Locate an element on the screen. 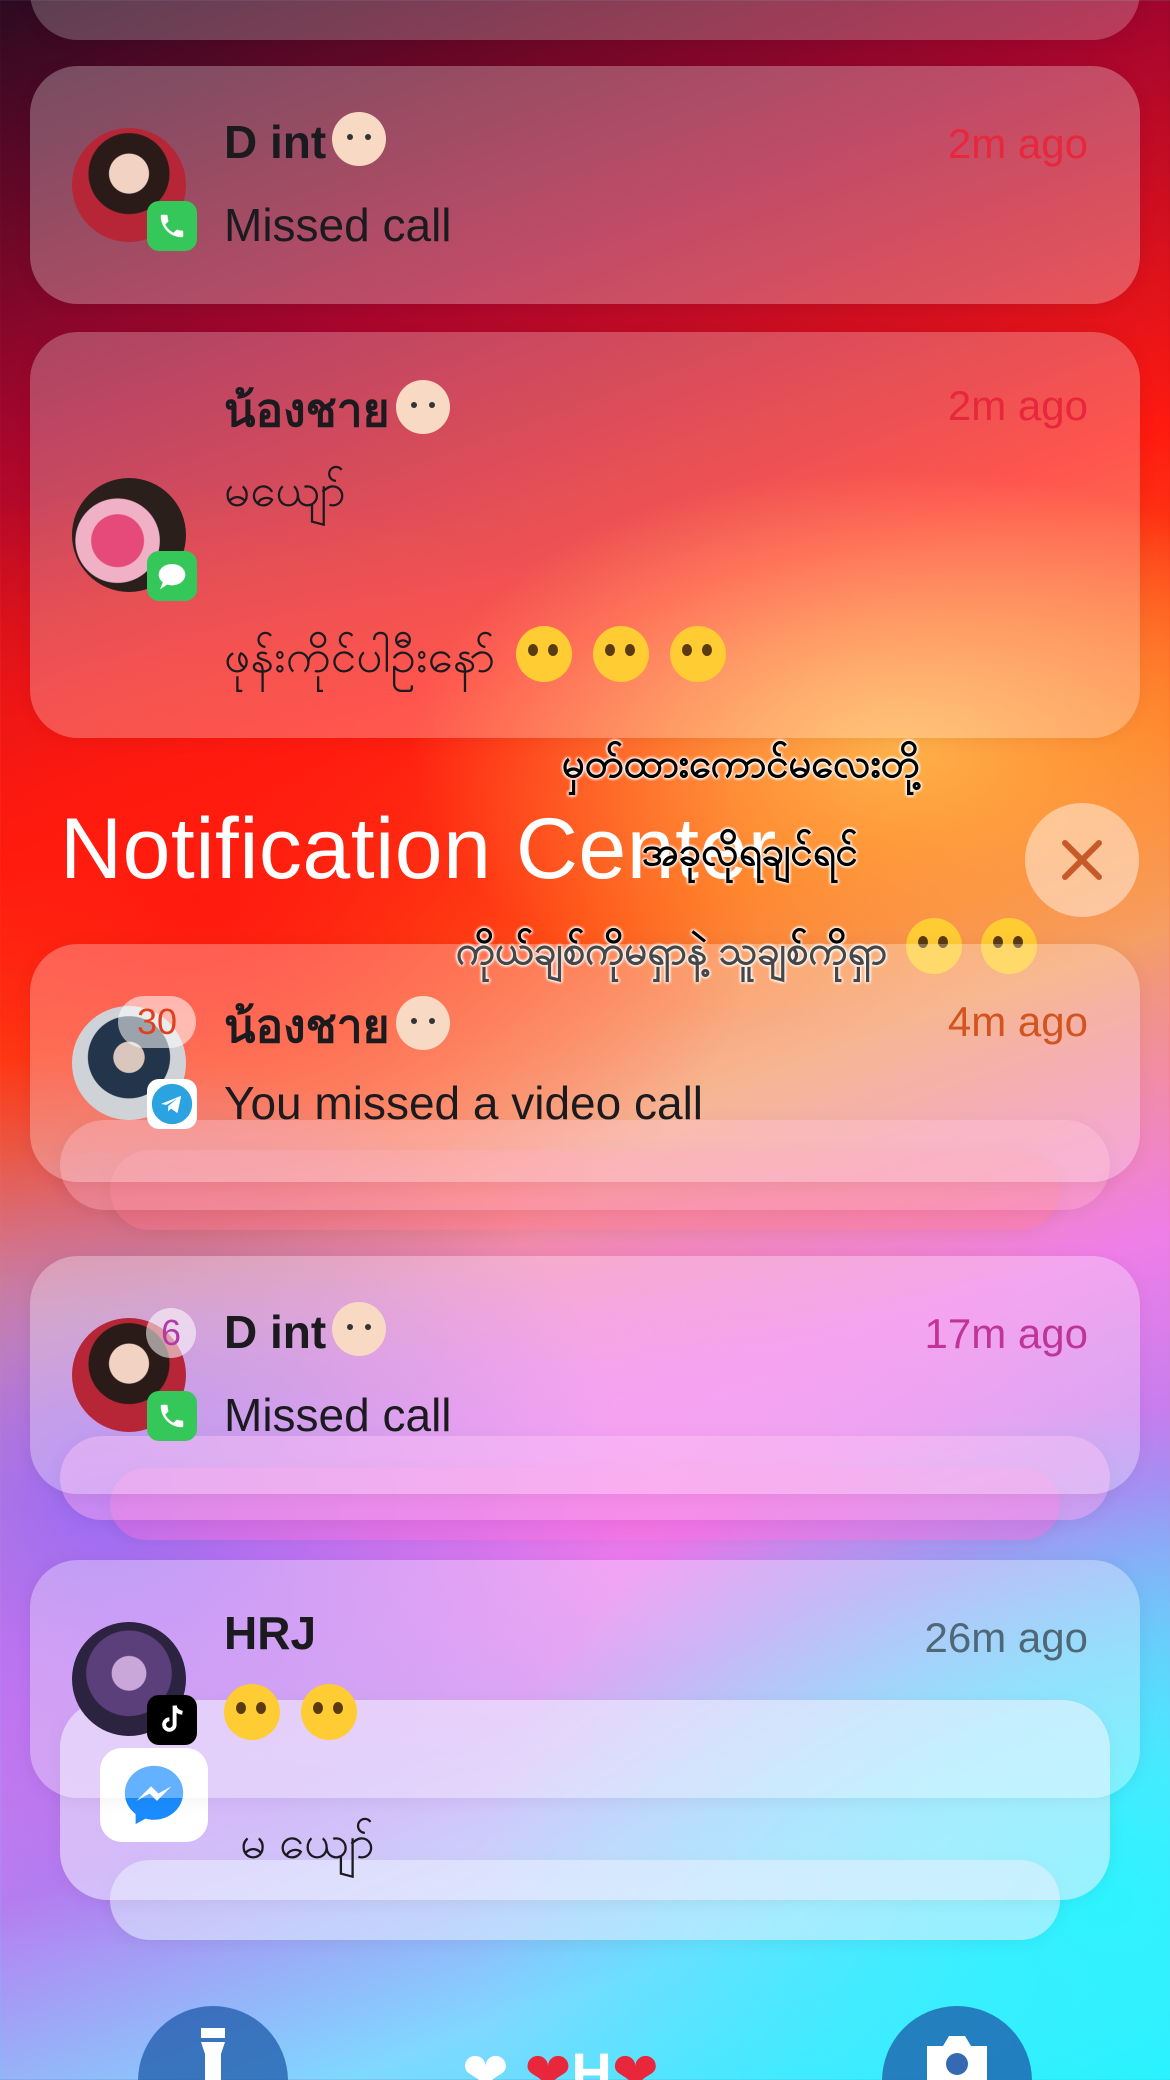  lockscreen-heart-widget: ❤ ❤H❤ is located at coordinates (560, 2060).